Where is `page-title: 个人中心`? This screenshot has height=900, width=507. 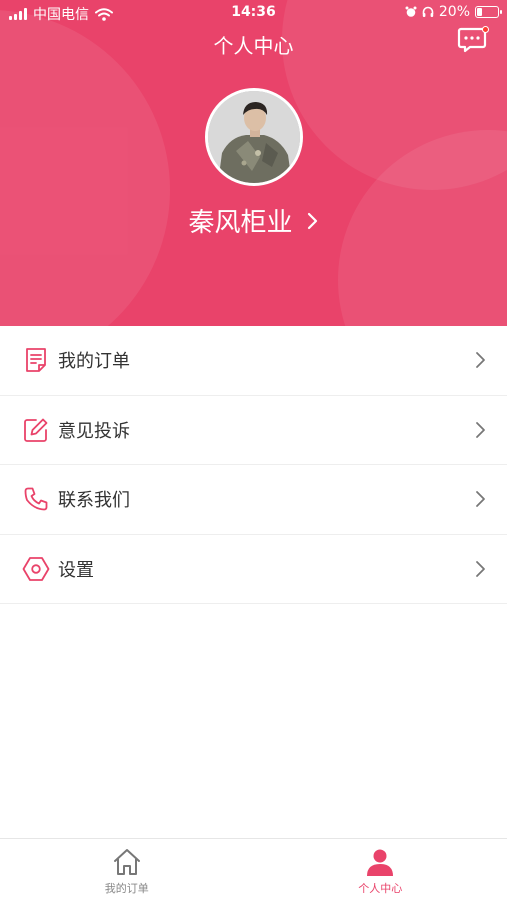 page-title: 个人中心 is located at coordinates (253, 46).